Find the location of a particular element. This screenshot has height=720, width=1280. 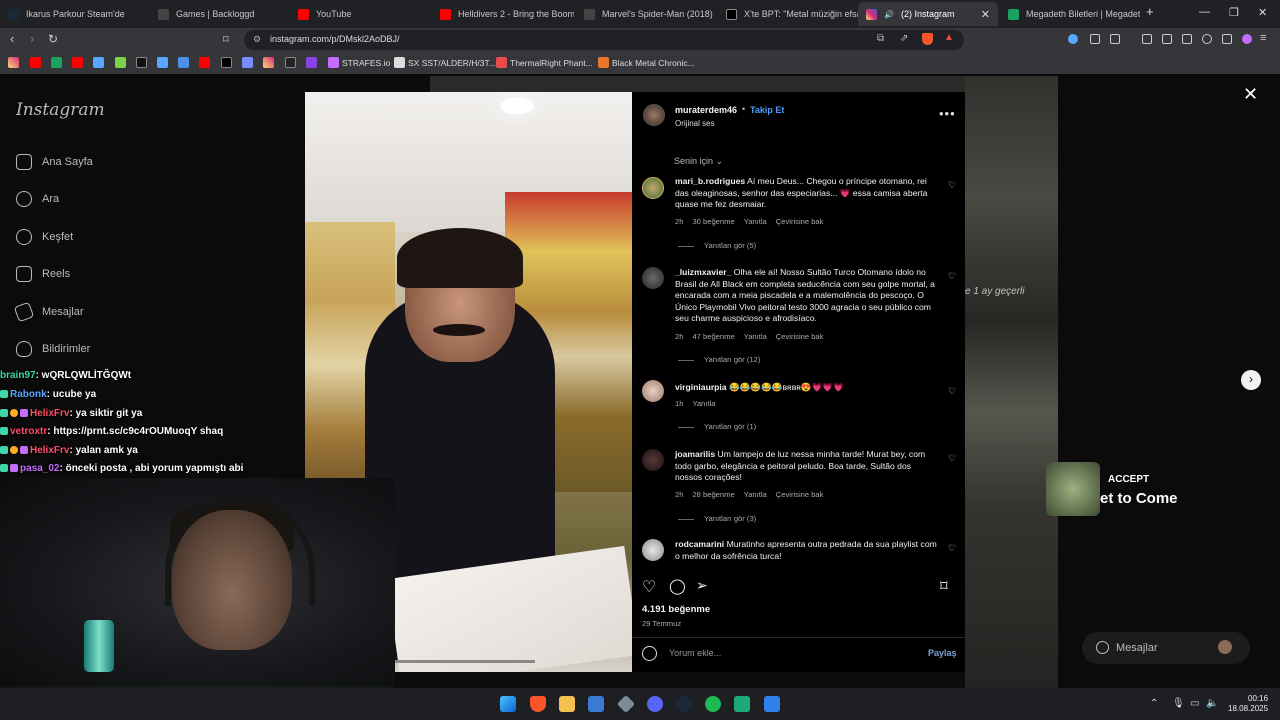

close-tab-icon: ✕ is located at coordinates (985, 14).